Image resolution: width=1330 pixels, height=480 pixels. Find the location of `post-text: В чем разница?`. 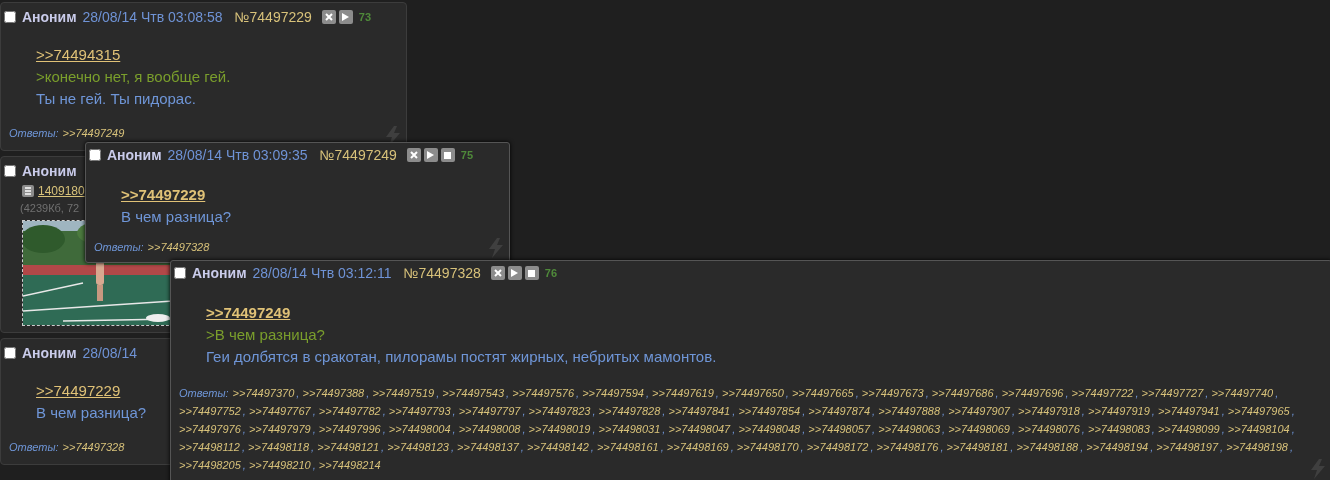

post-text: В чем разница? is located at coordinates (176, 217).